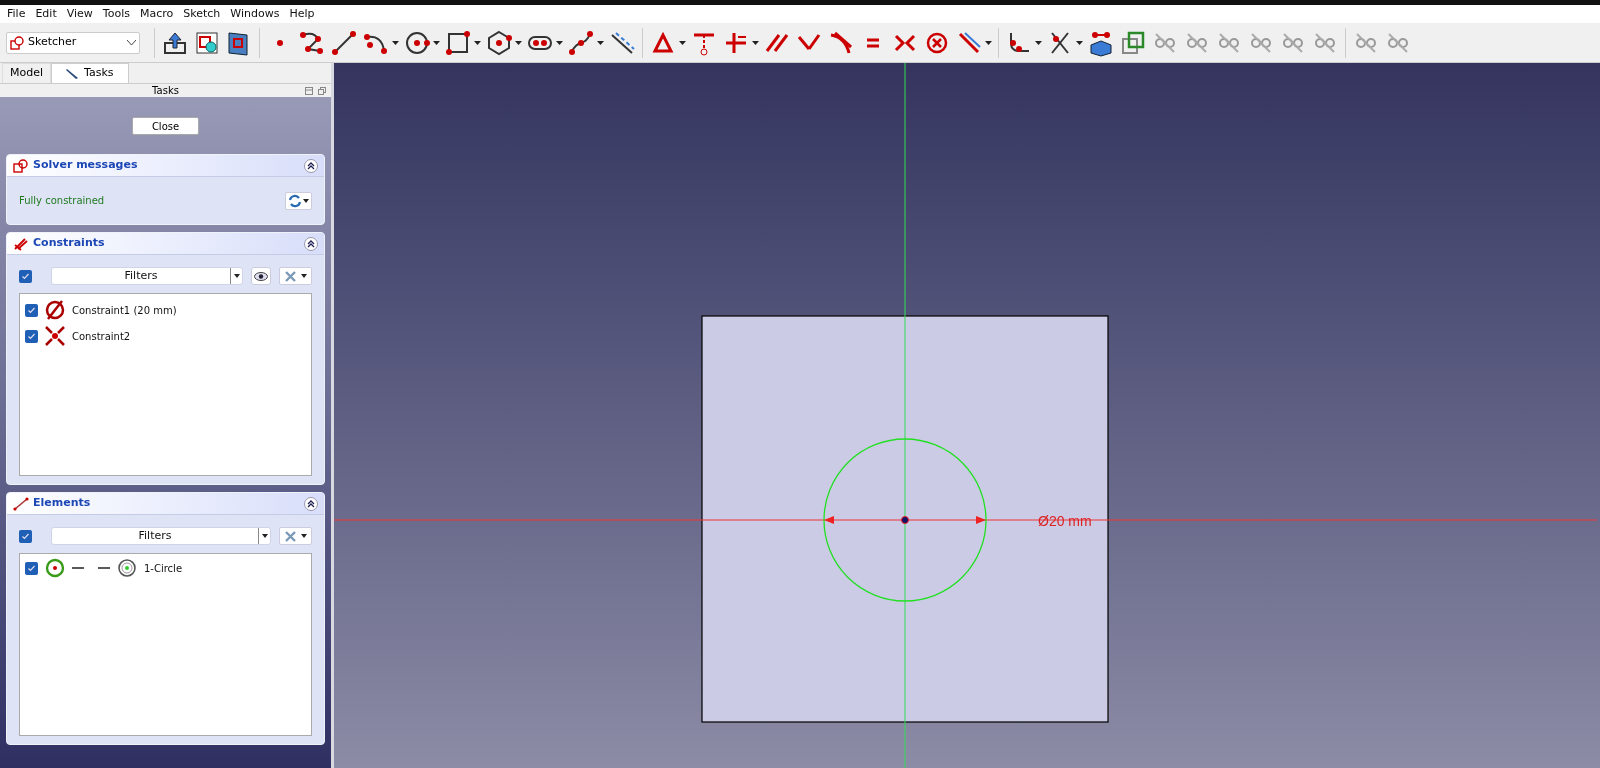 The image size is (1600, 768). I want to click on diameter-dimension, so click(905, 520).